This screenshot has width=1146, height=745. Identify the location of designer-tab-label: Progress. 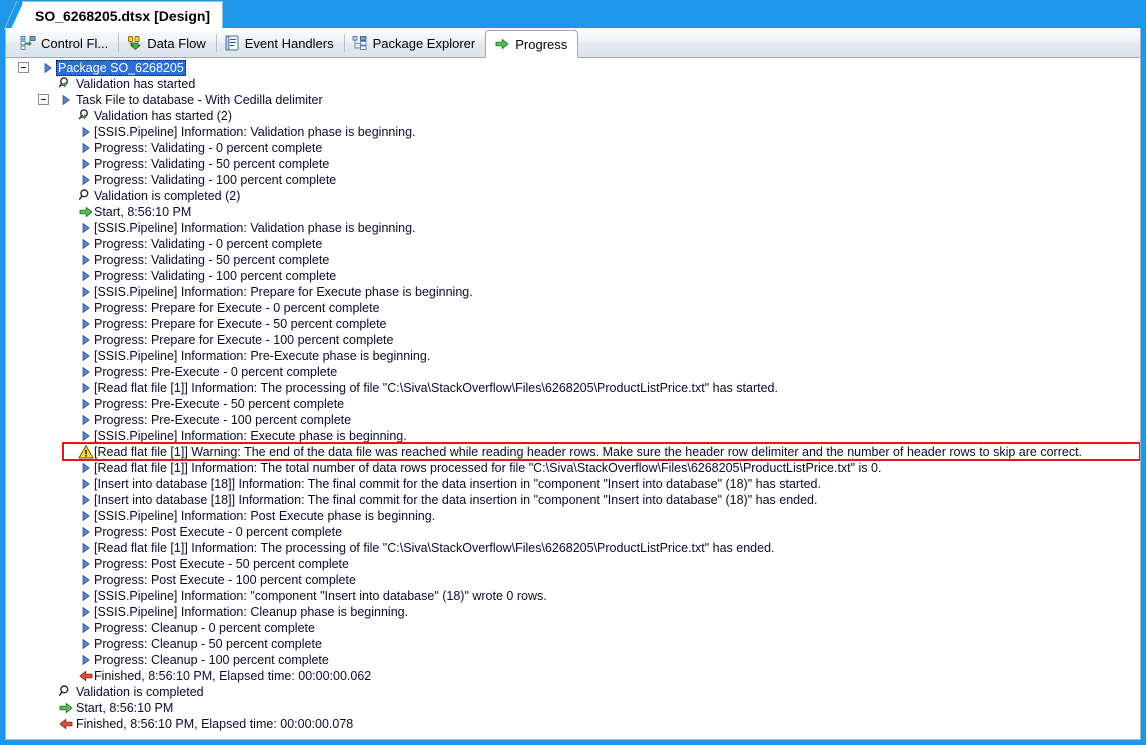
(541, 44).